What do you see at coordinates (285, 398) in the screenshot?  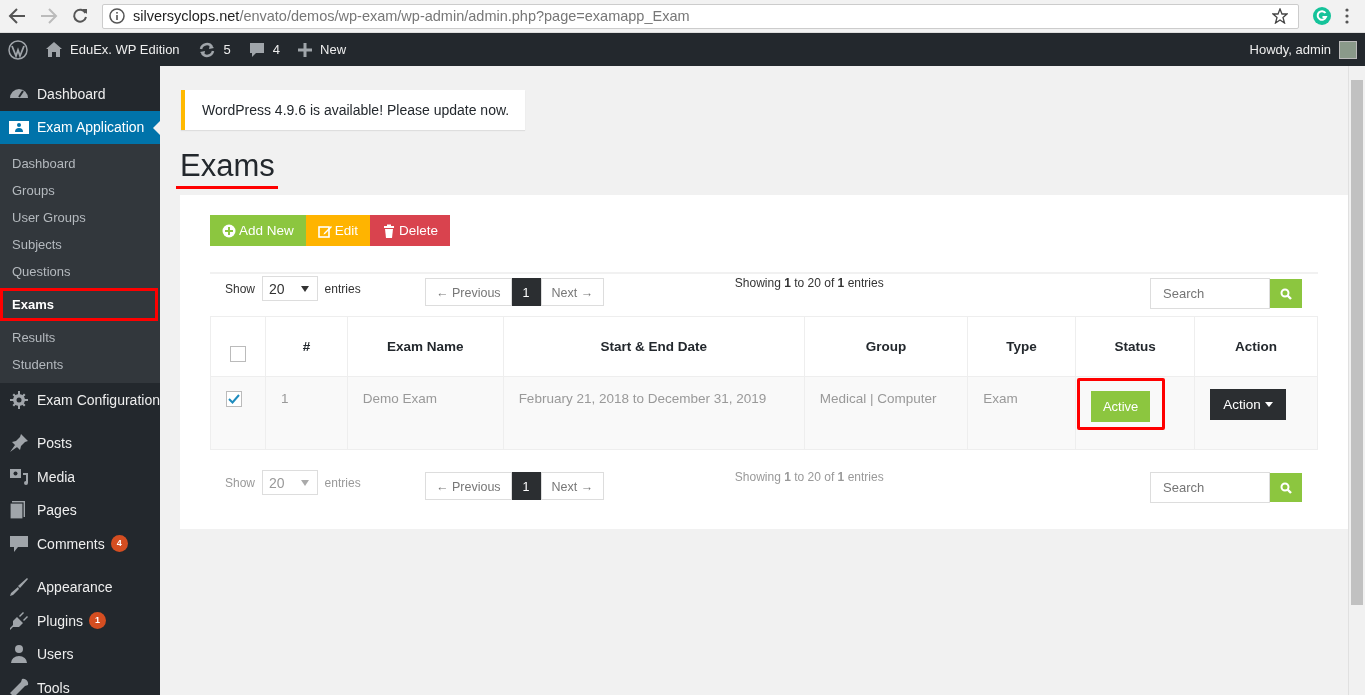 I see `row-number: 1` at bounding box center [285, 398].